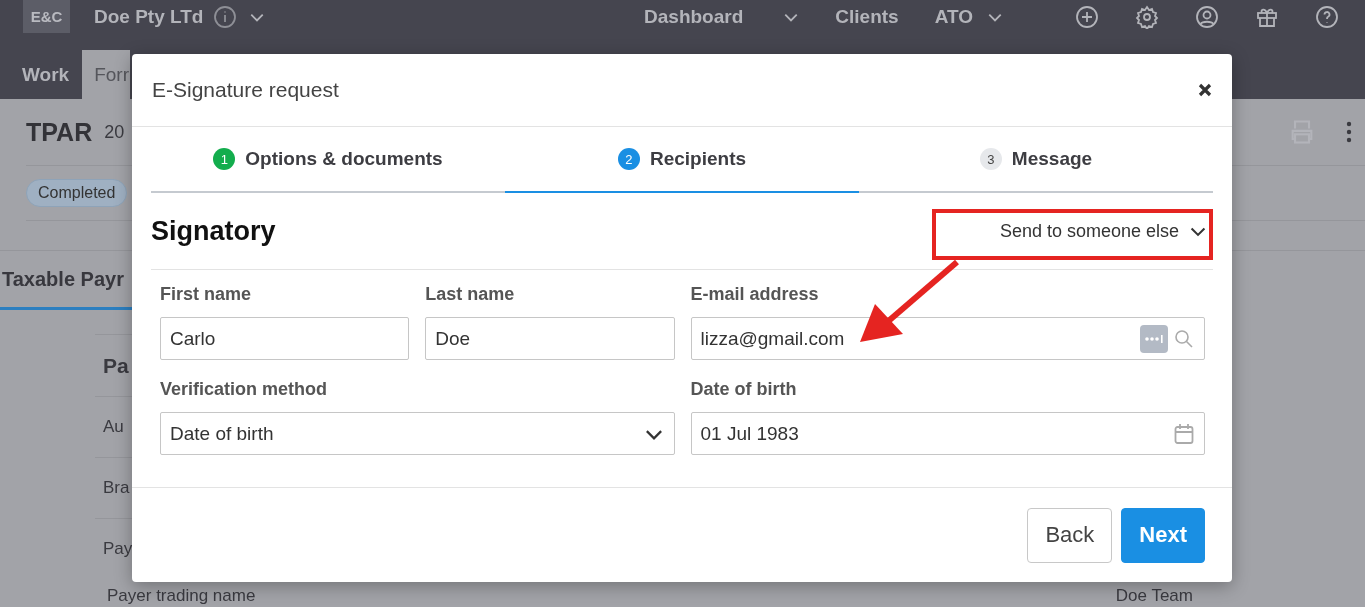 This screenshot has width=1365, height=607. I want to click on nav-tab: Work, so click(41, 75).